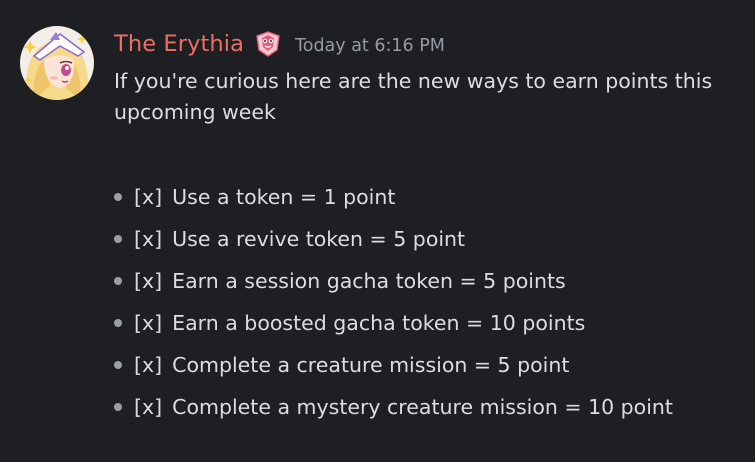 This screenshot has width=755, height=462. I want to click on message-header: The Erythia Today at 6:16 PM, so click(429, 44).